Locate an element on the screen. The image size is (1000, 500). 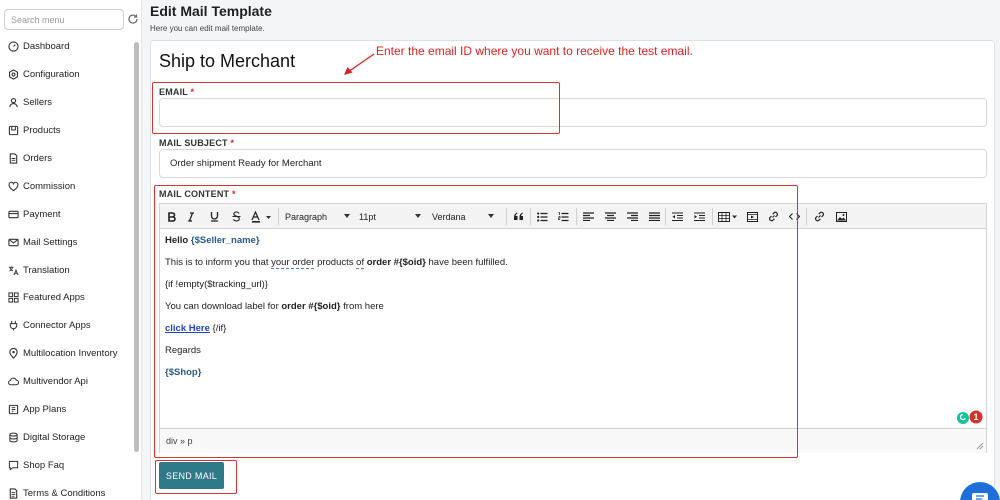
grammarly-icon: 1 is located at coordinates (971, 418).